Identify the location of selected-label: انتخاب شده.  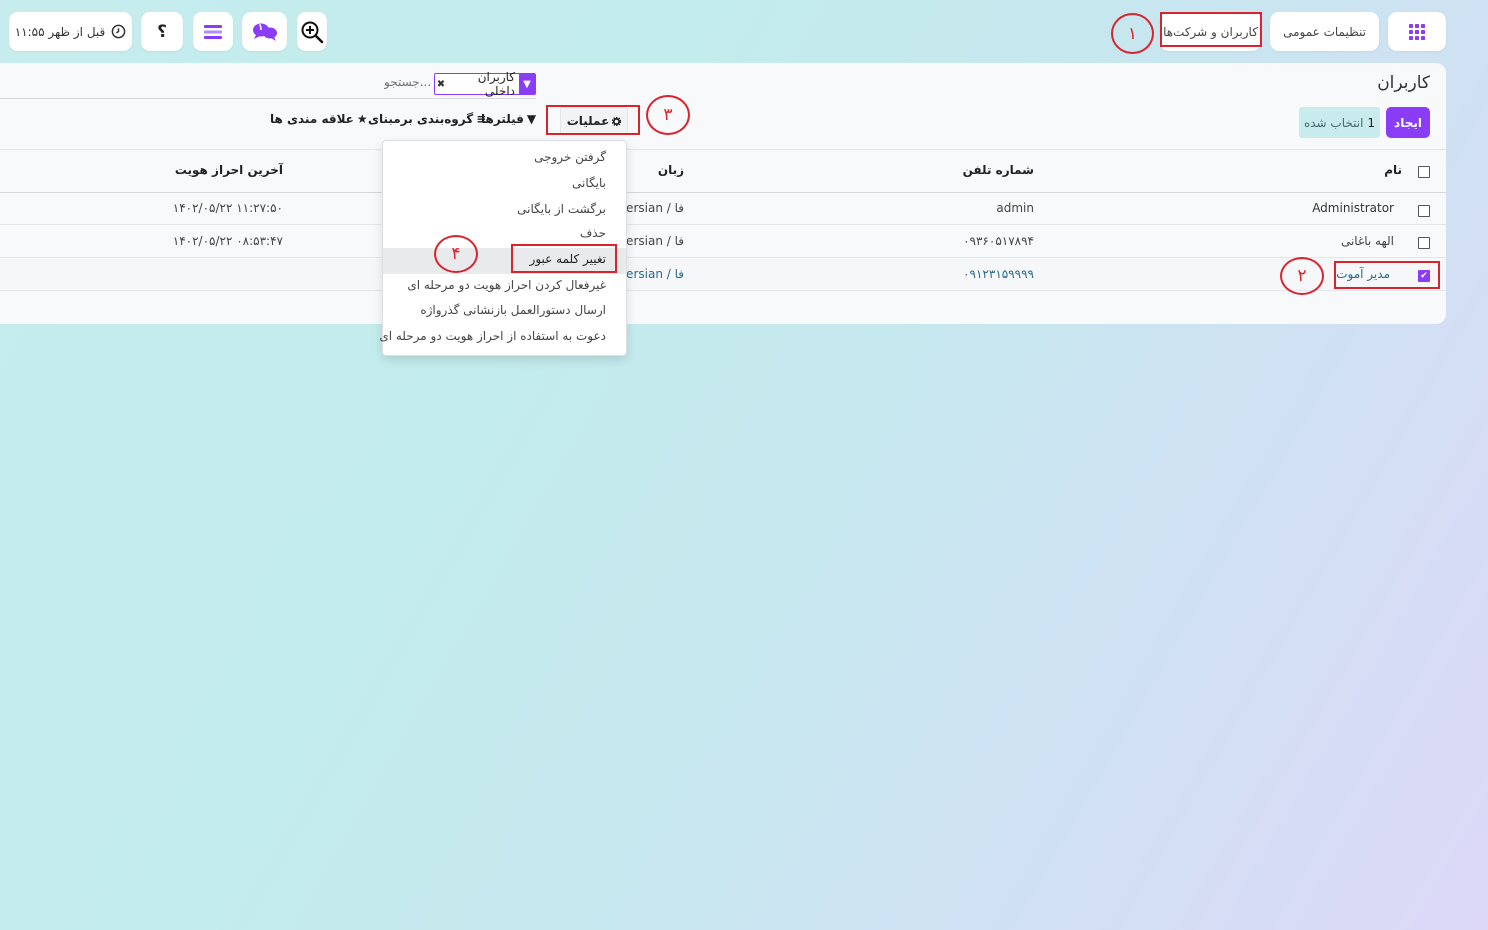
(1333, 122).